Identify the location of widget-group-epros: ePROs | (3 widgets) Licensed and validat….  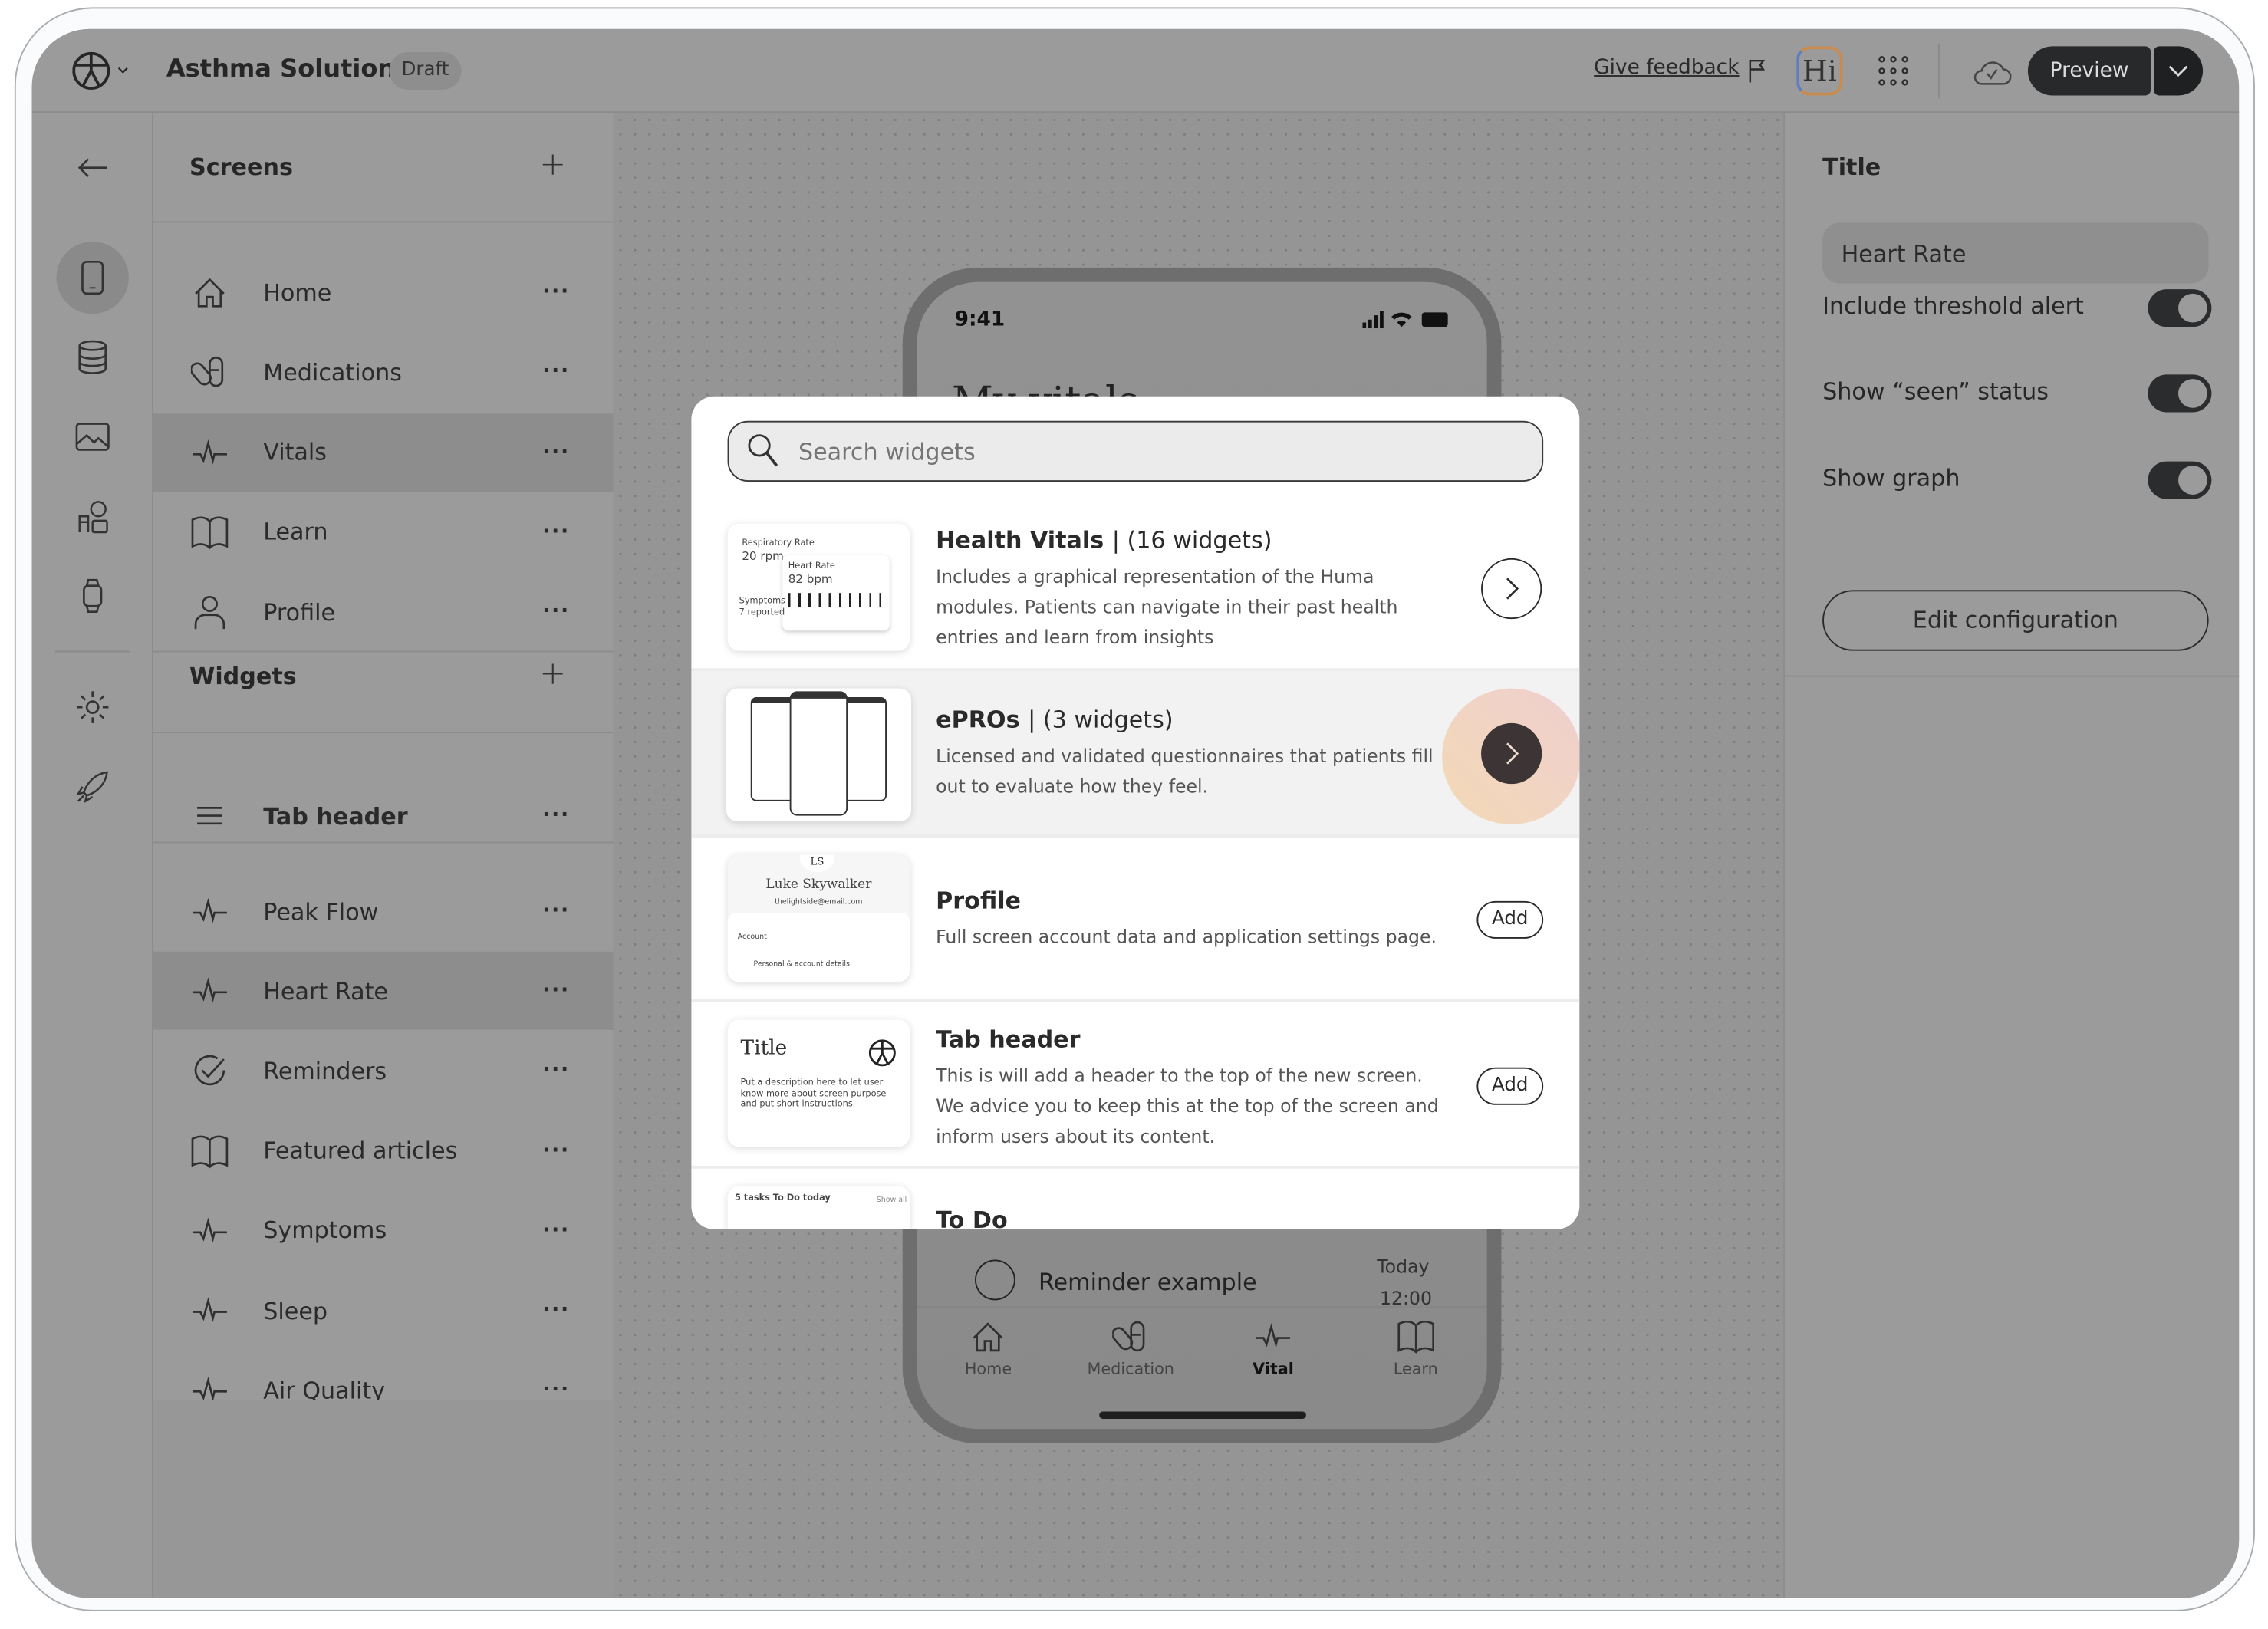
(1136, 754).